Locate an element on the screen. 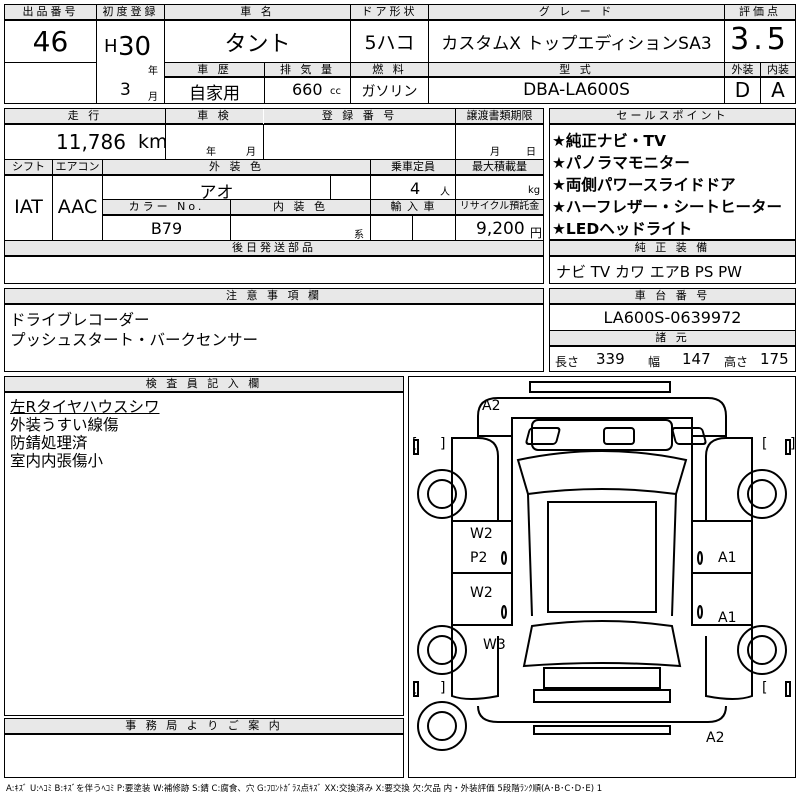 Image resolution: width=800 pixels, height=800 pixels. aircon: AAC is located at coordinates (77, 207).